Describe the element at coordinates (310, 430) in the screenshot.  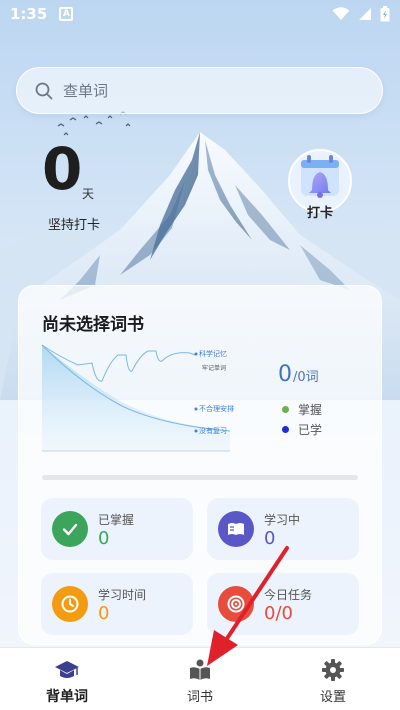
I see `legend-label-learned: 已学` at that location.